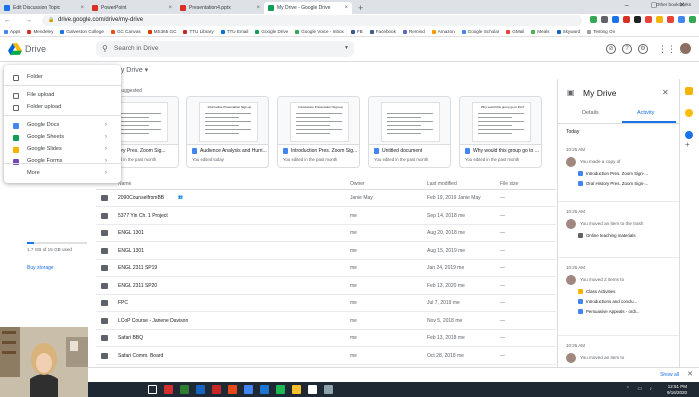  I want to click on bookmark-item: GMail, so click(515, 31).